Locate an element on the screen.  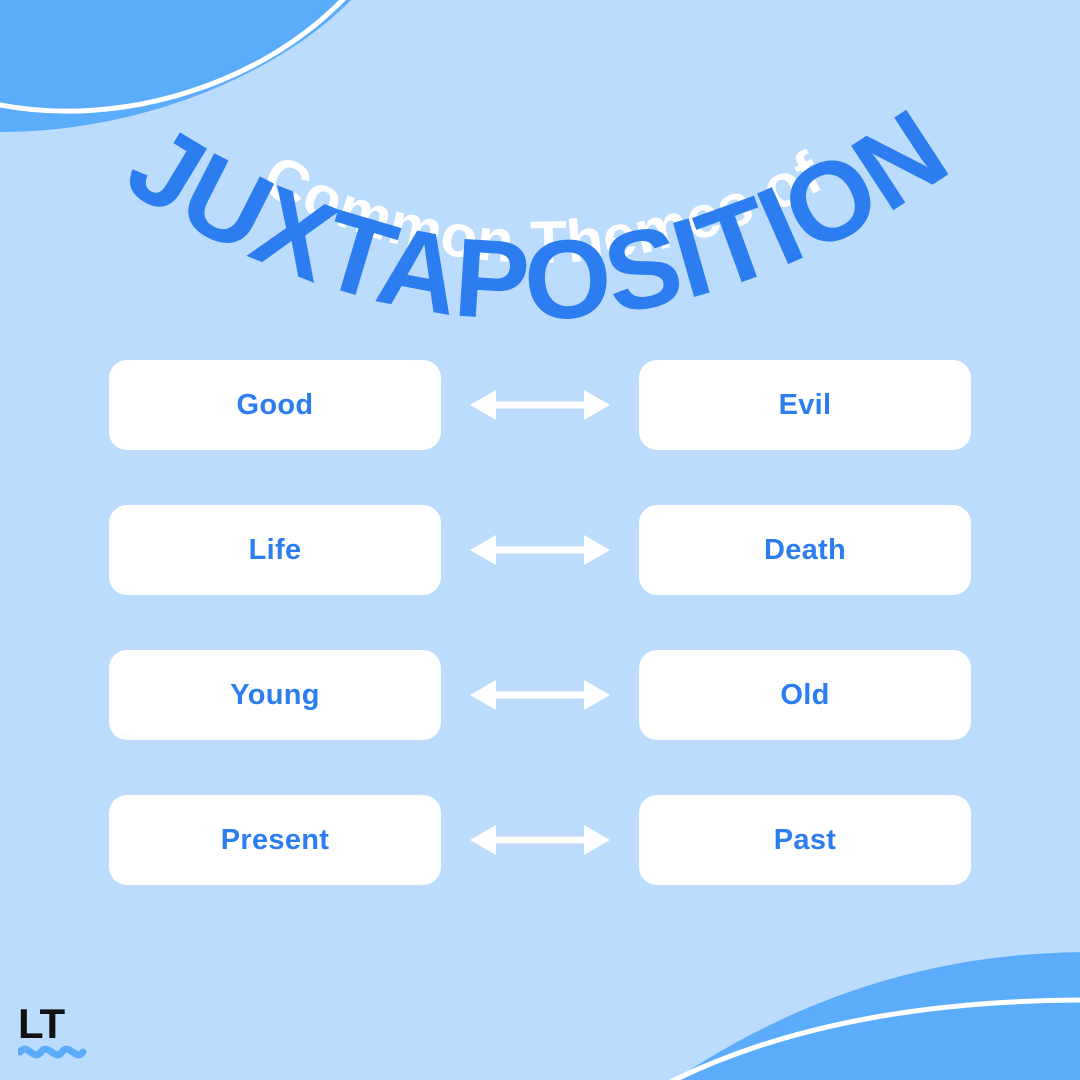
concept-label-right: Death is located at coordinates (805, 549).